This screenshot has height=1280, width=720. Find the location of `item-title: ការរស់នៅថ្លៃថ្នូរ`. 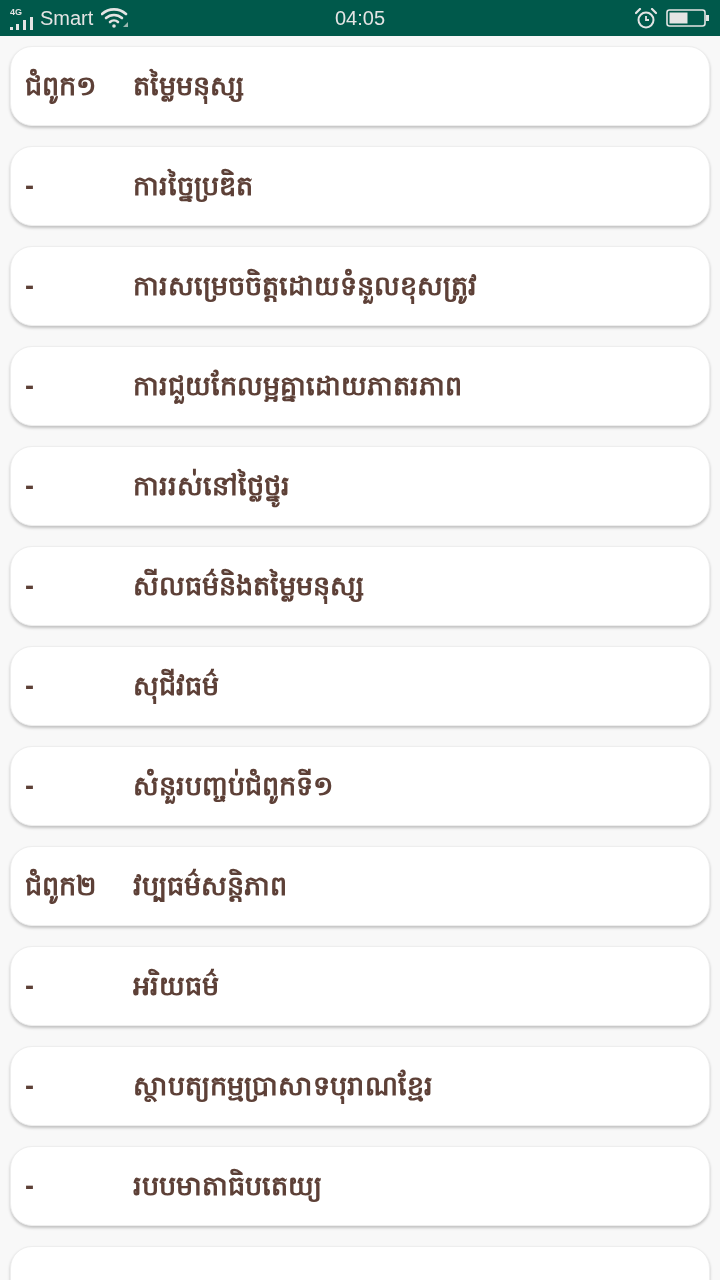

item-title: ការរស់នៅថ្លៃថ្នូរ is located at coordinates (211, 486).